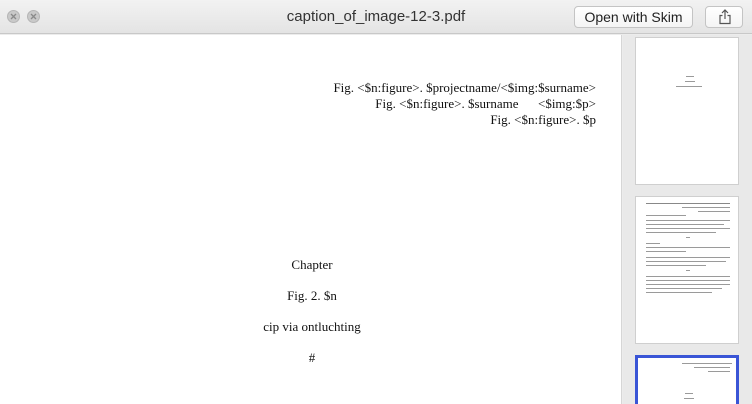 Image resolution: width=752 pixels, height=404 pixels. I want to click on hash-line: #, so click(312, 357).